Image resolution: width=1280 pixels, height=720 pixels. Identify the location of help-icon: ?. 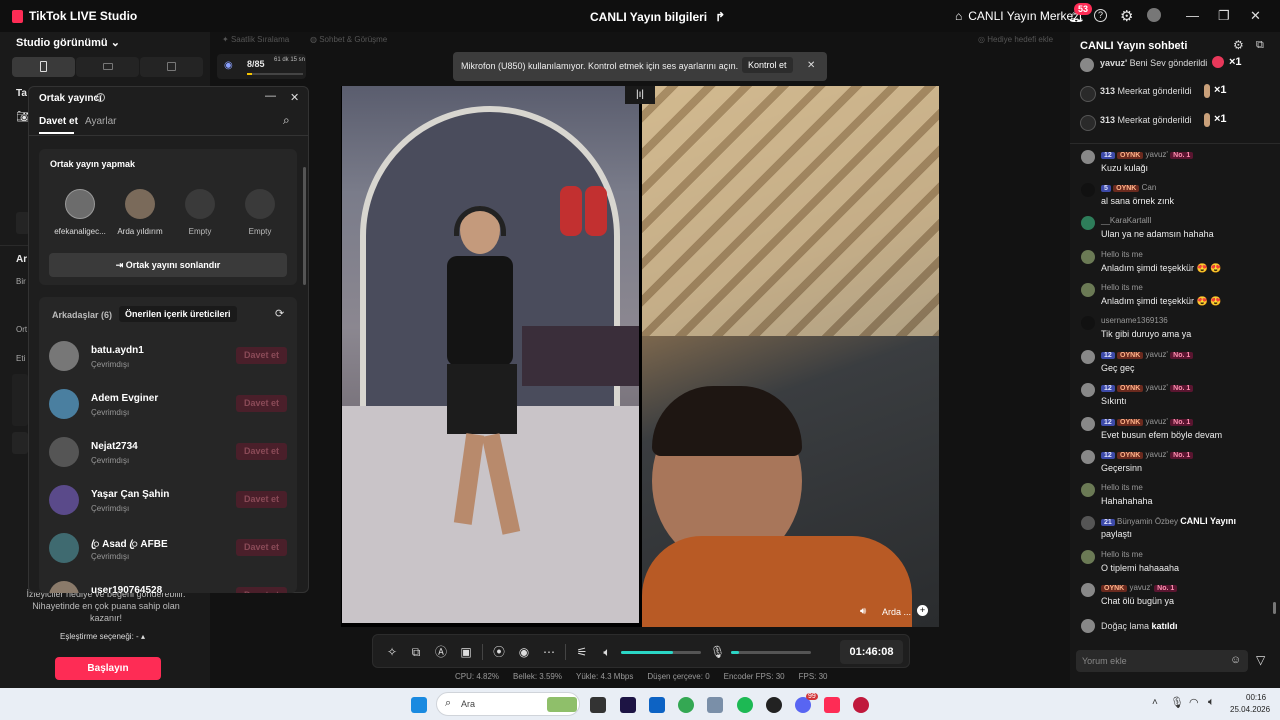
(1100, 15).